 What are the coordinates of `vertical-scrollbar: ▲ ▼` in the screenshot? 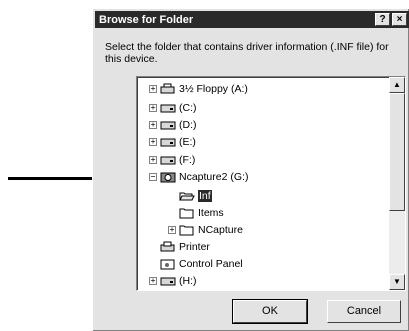 It's located at (397, 183).